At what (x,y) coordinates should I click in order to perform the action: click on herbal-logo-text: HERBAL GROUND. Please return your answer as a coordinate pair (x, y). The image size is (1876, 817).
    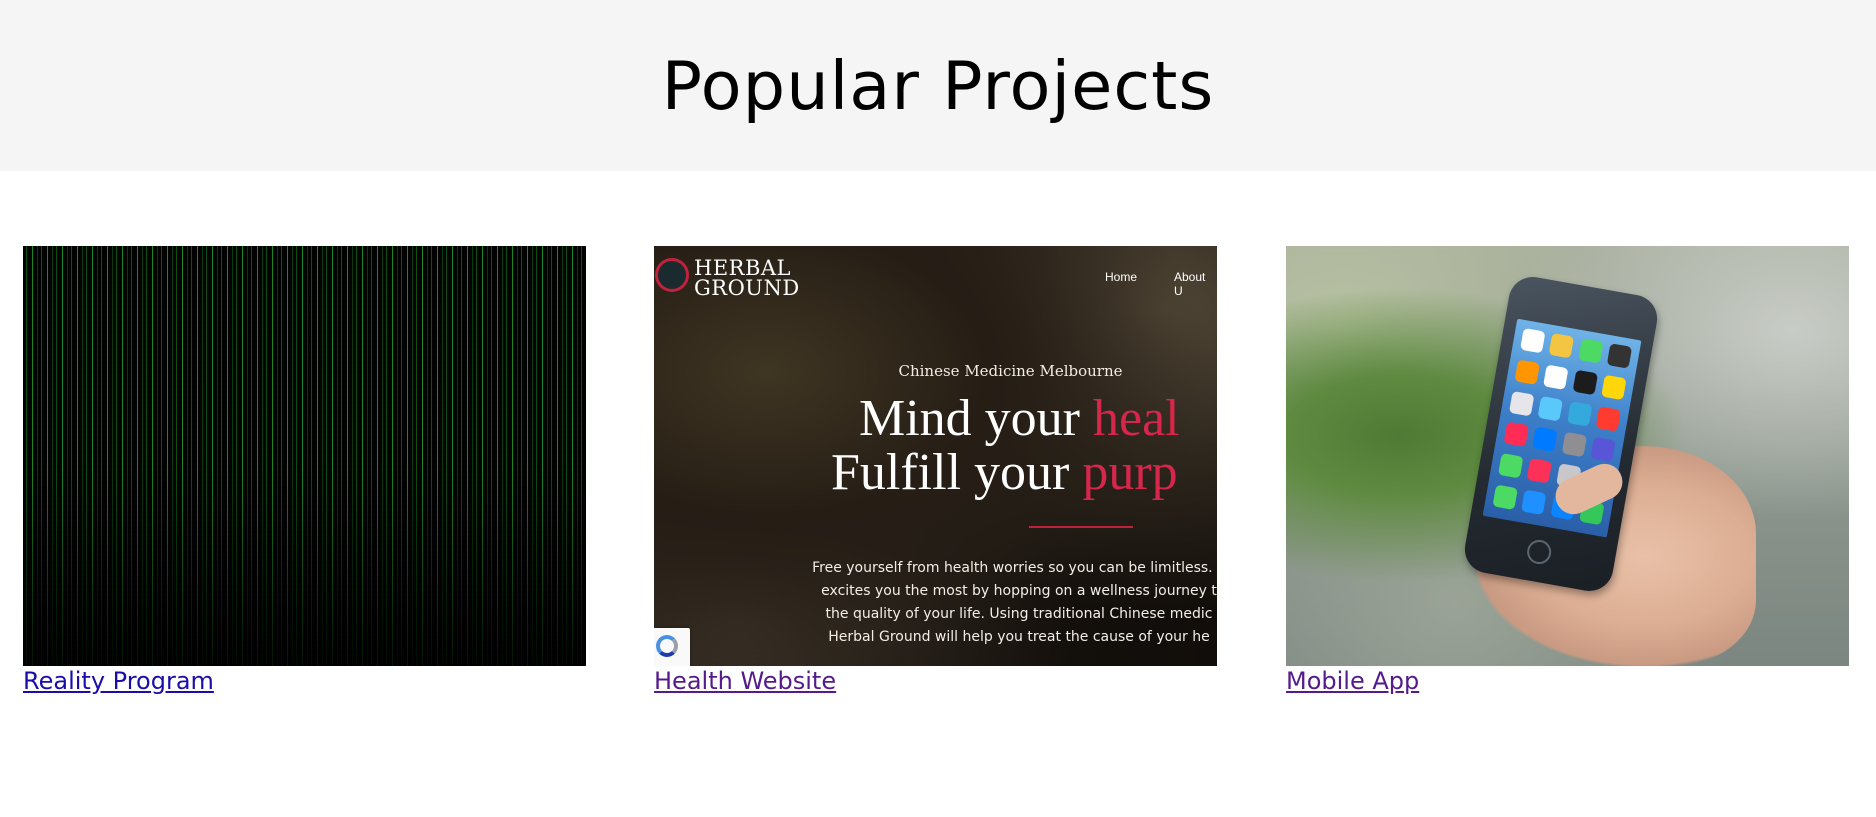
    Looking at the image, I should click on (747, 278).